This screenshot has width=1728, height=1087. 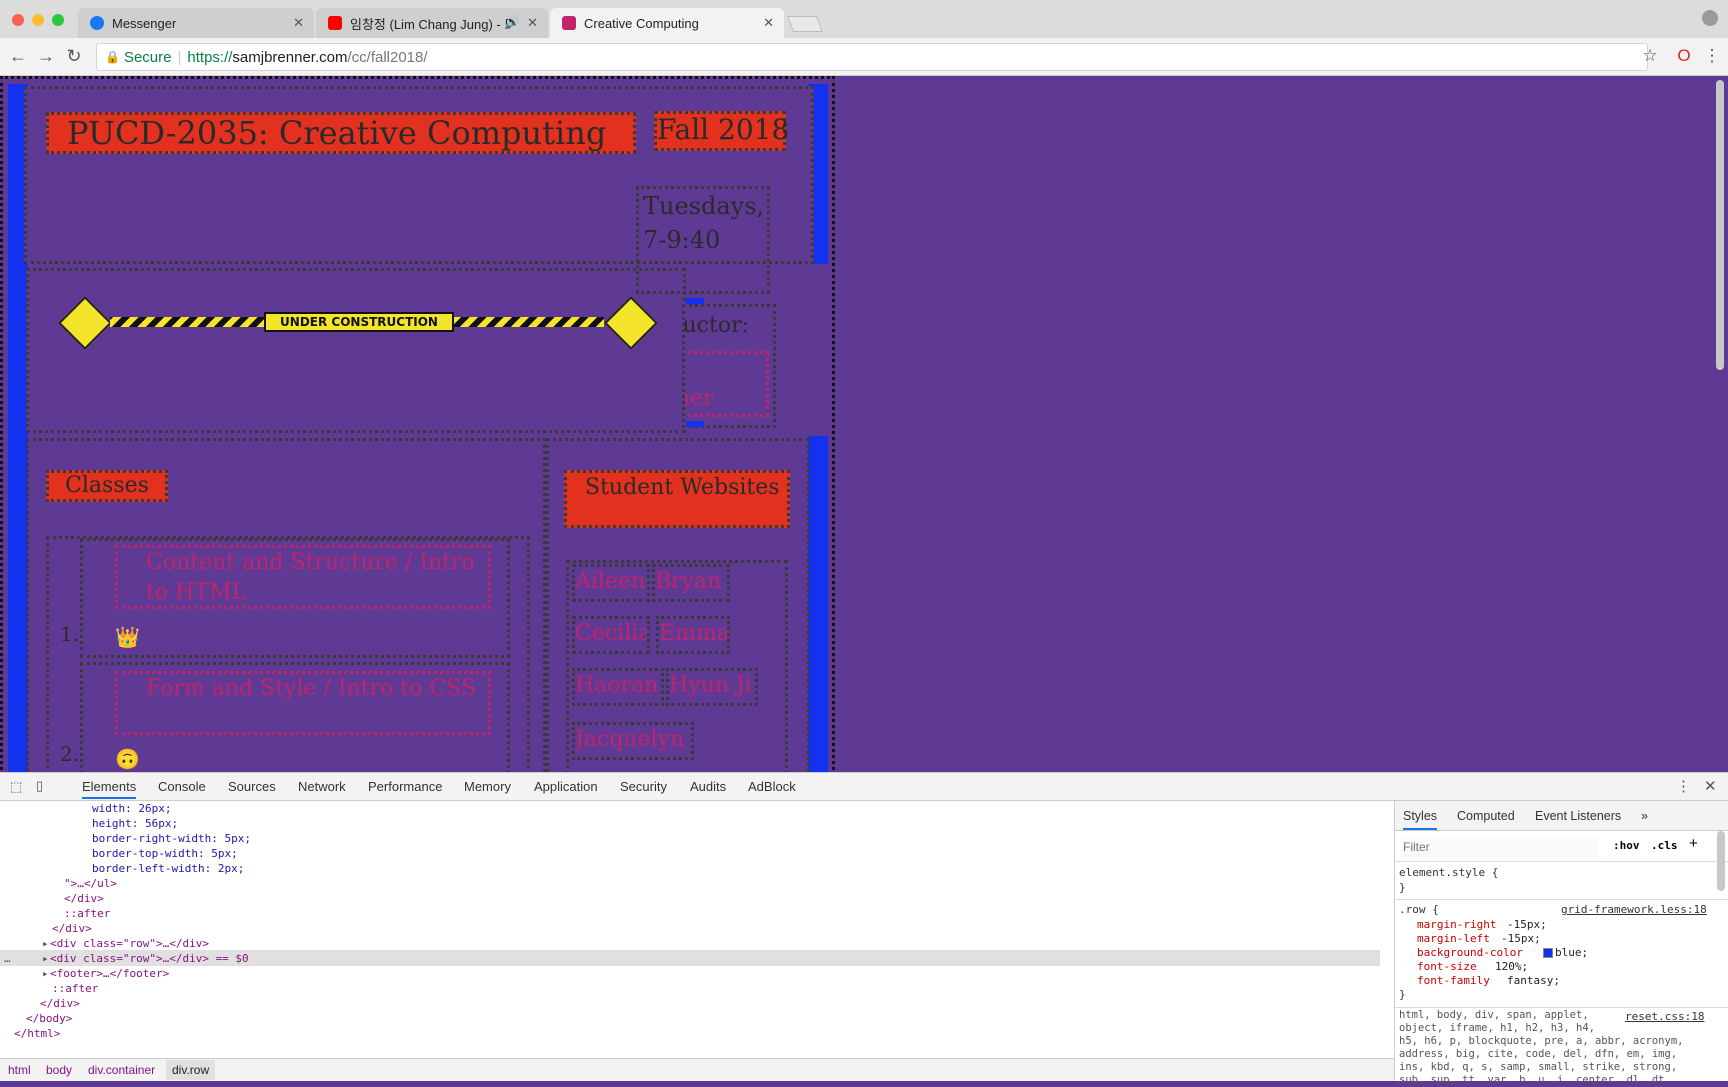 What do you see at coordinates (703, 240) in the screenshot?
I see `schedule-text: Tuesdays, 7-9:40` at bounding box center [703, 240].